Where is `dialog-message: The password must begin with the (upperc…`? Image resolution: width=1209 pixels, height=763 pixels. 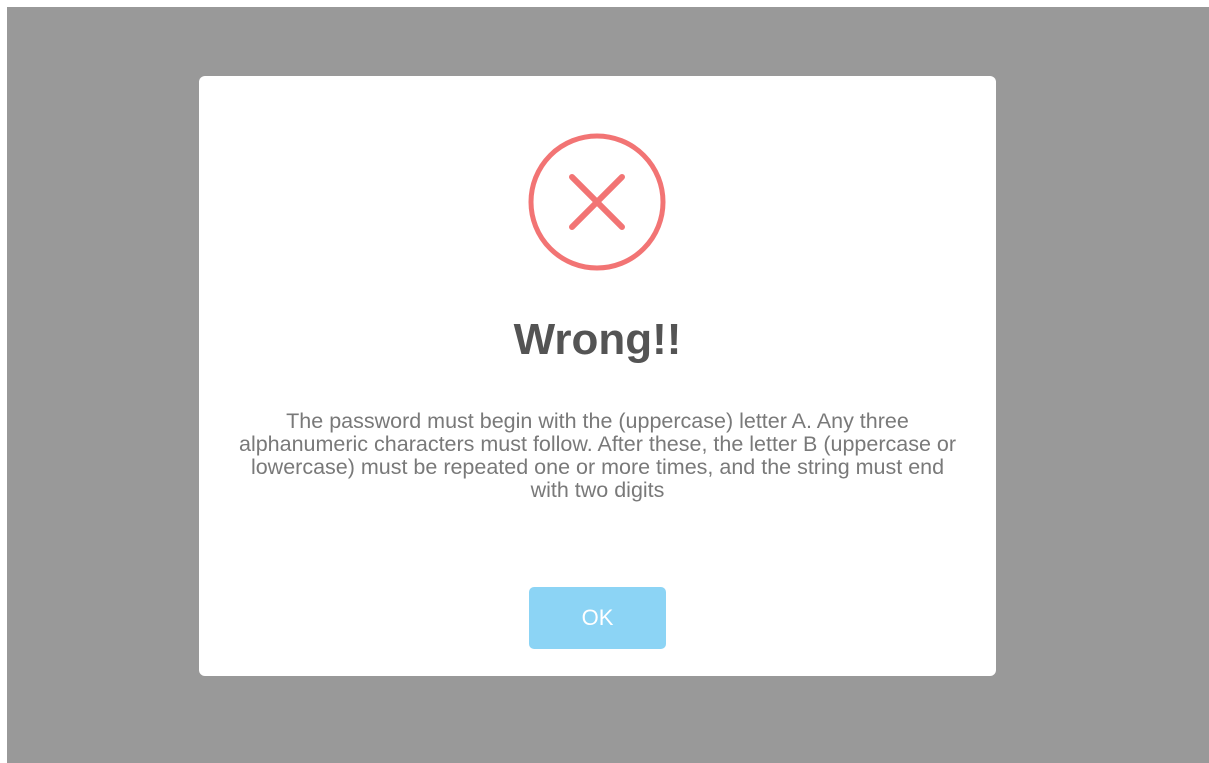
dialog-message: The password must begin with the (upperc… is located at coordinates (597, 455).